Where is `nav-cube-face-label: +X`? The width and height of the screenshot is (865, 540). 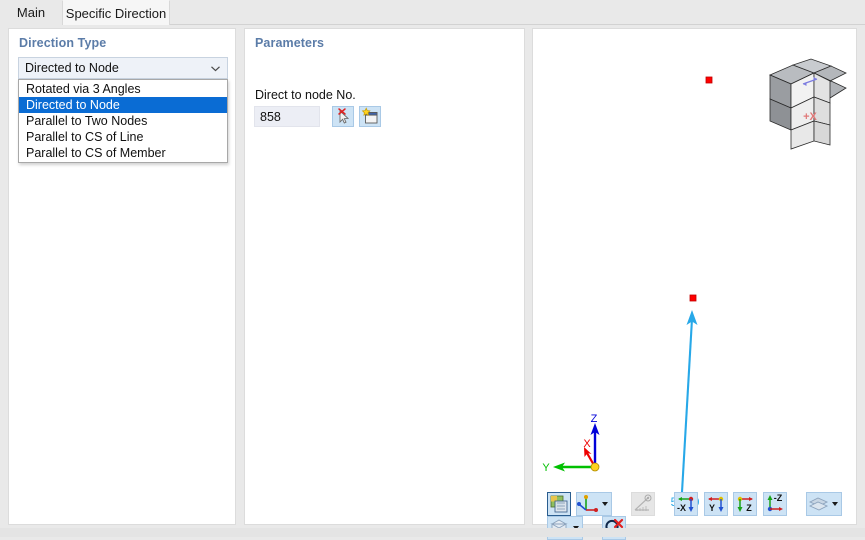 nav-cube-face-label: +X is located at coordinates (810, 117).